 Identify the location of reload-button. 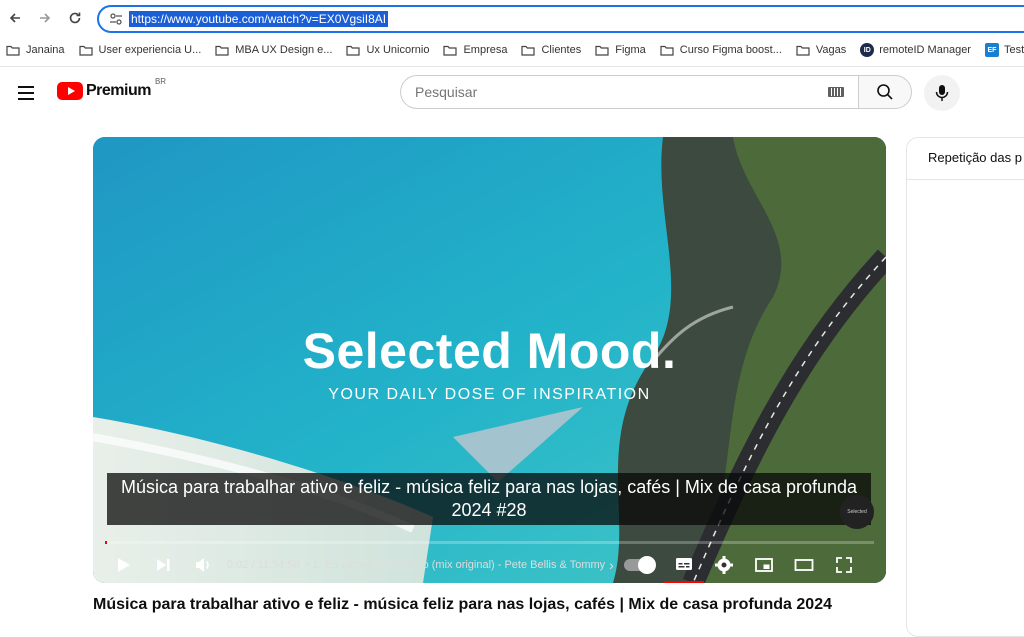
(75, 18).